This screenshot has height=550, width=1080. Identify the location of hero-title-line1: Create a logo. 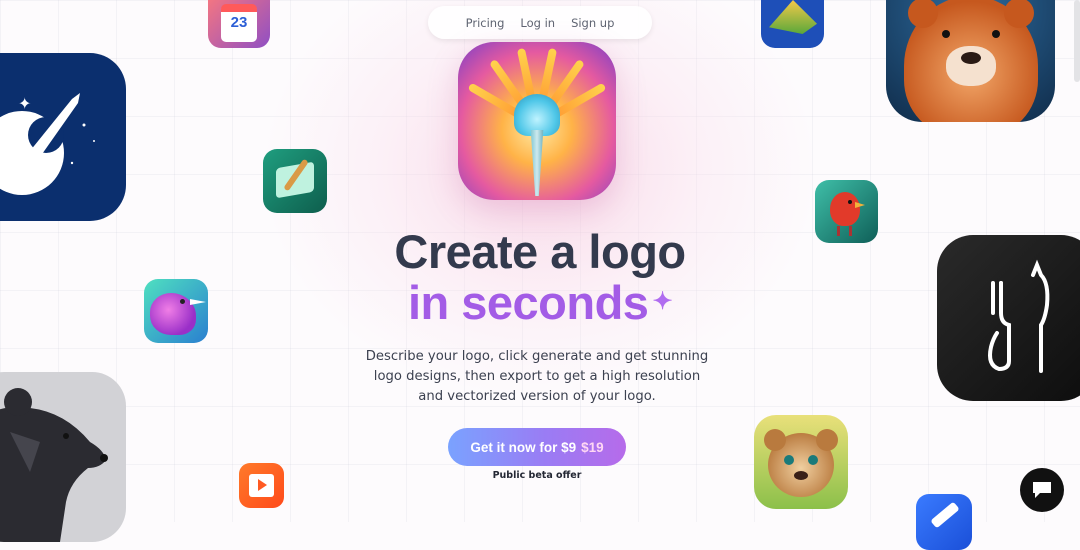
(540, 251).